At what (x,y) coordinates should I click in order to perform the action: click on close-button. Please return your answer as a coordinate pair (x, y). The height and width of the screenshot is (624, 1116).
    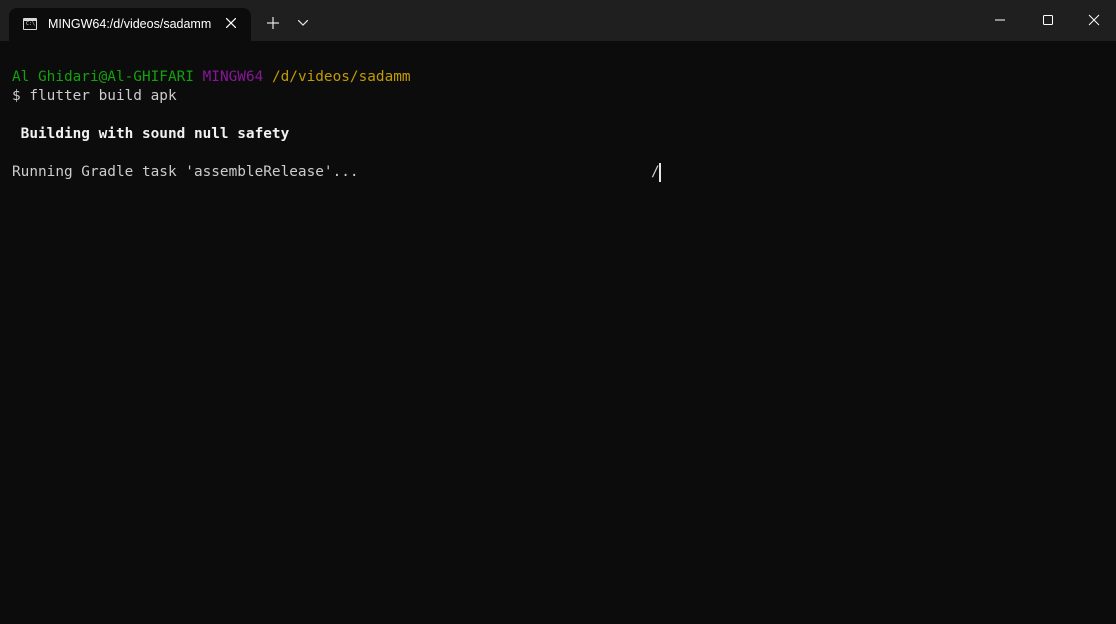
    Looking at the image, I should click on (1093, 20).